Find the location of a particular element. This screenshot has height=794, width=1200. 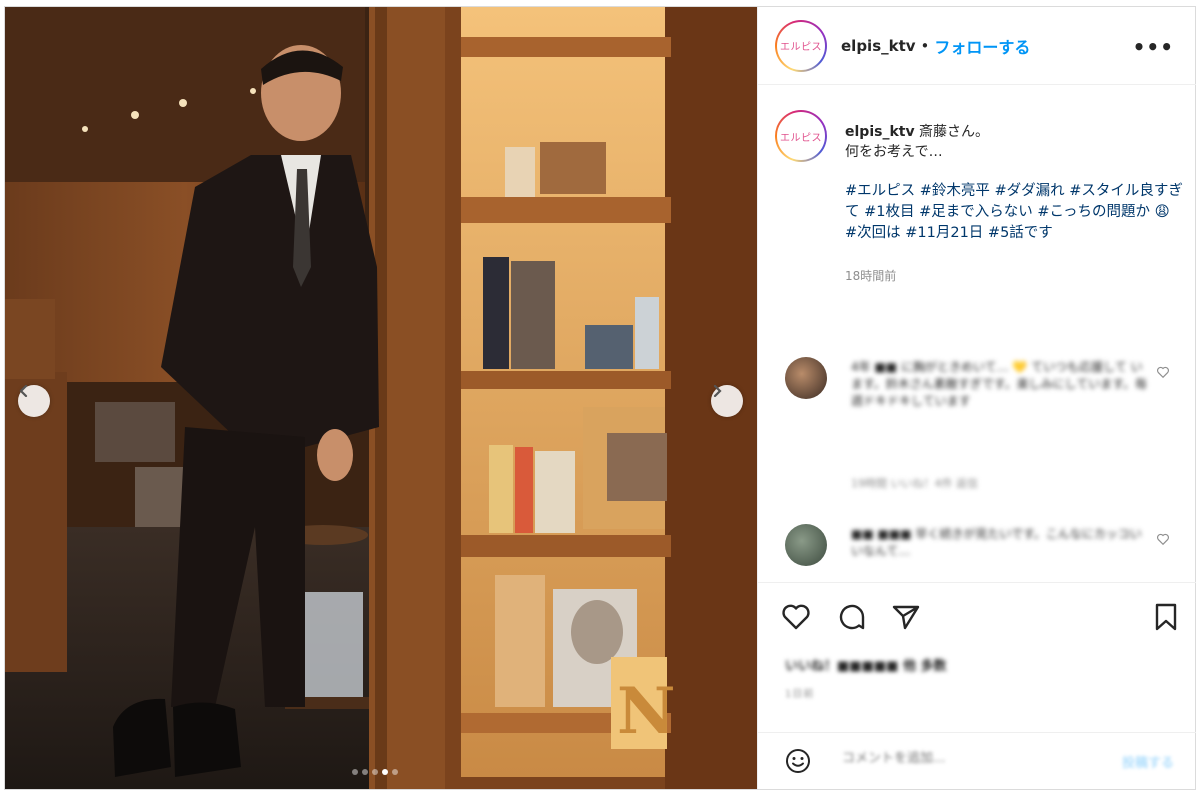

post-date: 1日前 is located at coordinates (800, 694).